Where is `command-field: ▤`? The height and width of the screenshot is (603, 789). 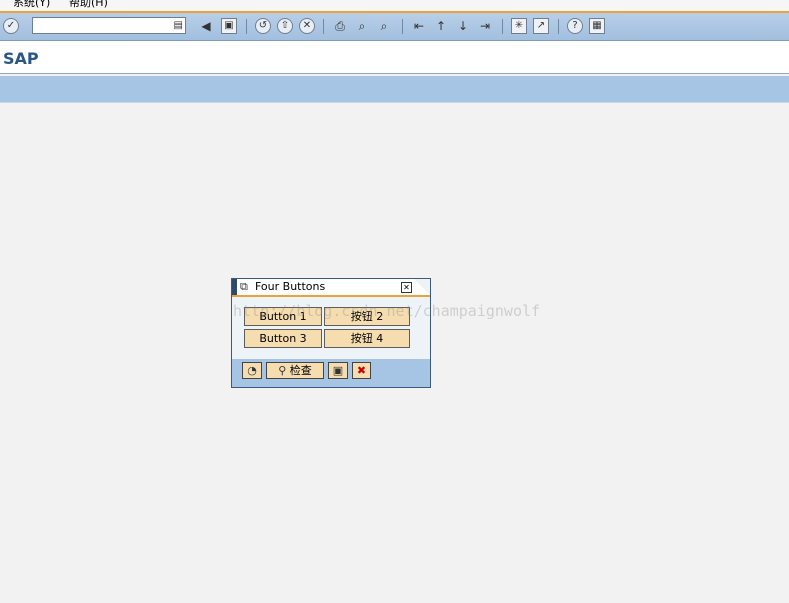 command-field: ▤ is located at coordinates (109, 25).